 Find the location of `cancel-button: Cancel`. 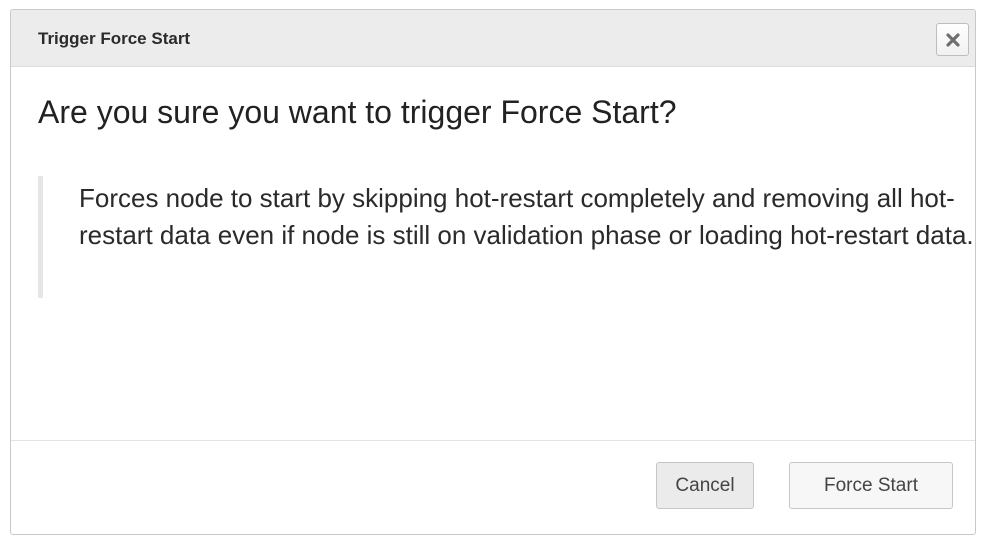

cancel-button: Cancel is located at coordinates (705, 485).